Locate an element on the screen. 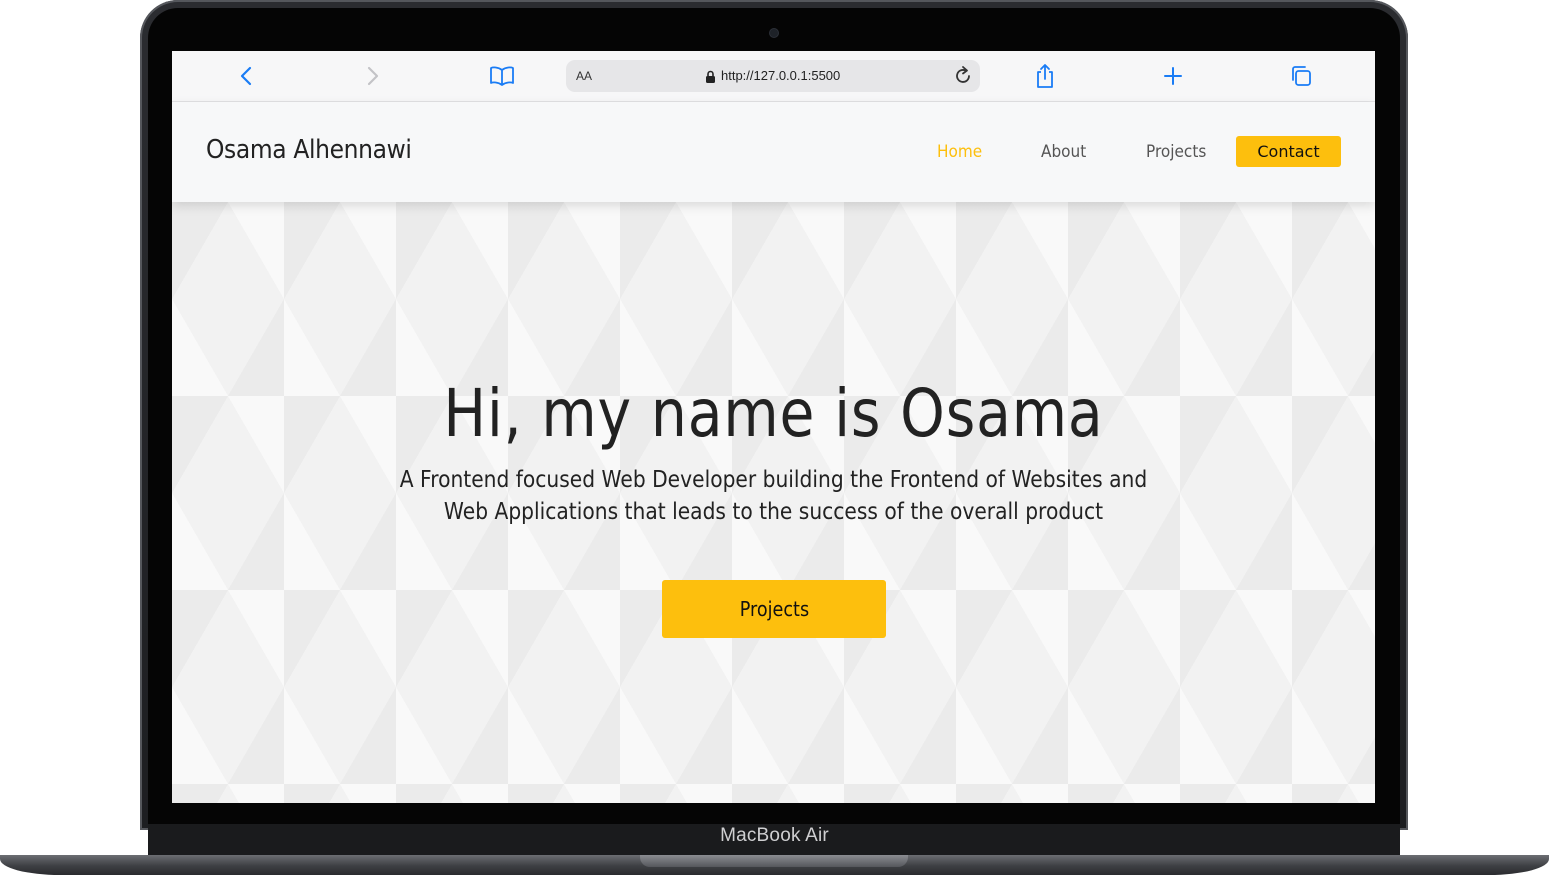  nav-about-link: About is located at coordinates (1063, 152).